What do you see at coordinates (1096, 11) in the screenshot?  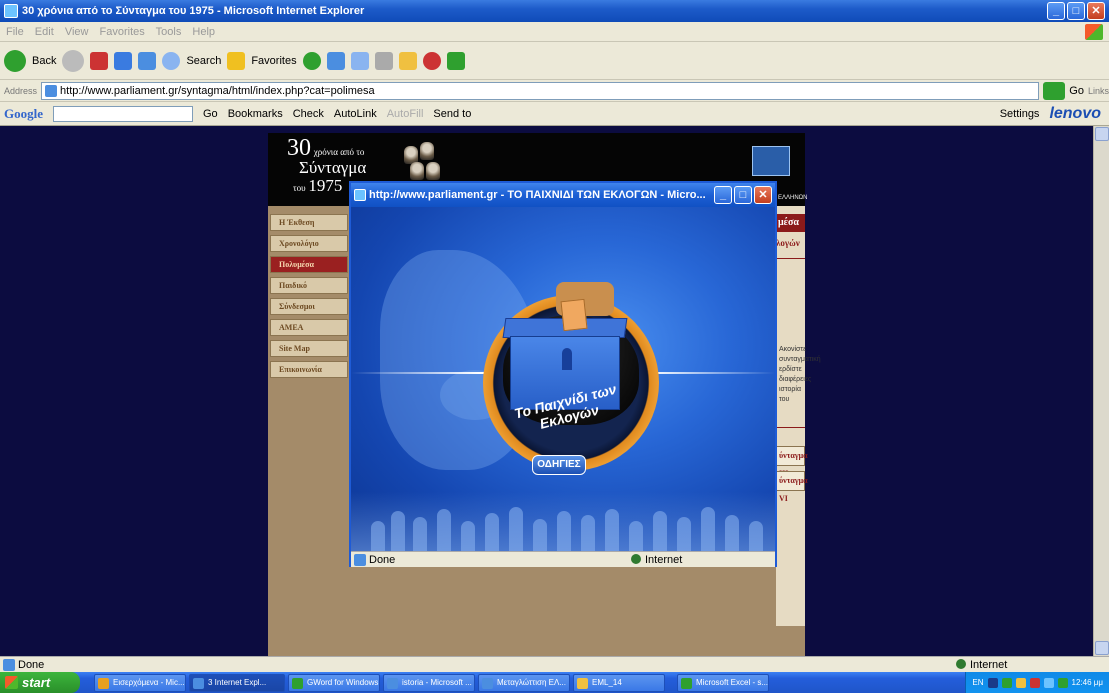 I see `close-button: ✕` at bounding box center [1096, 11].